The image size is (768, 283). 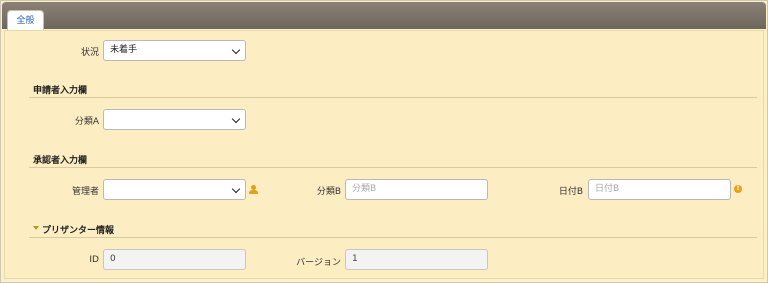 What do you see at coordinates (113, 259) in the screenshot?
I see `id-value: 0` at bounding box center [113, 259].